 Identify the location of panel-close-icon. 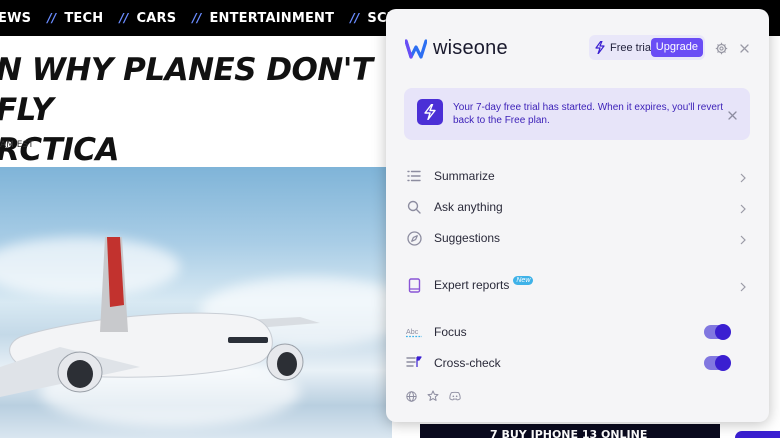
(744, 48).